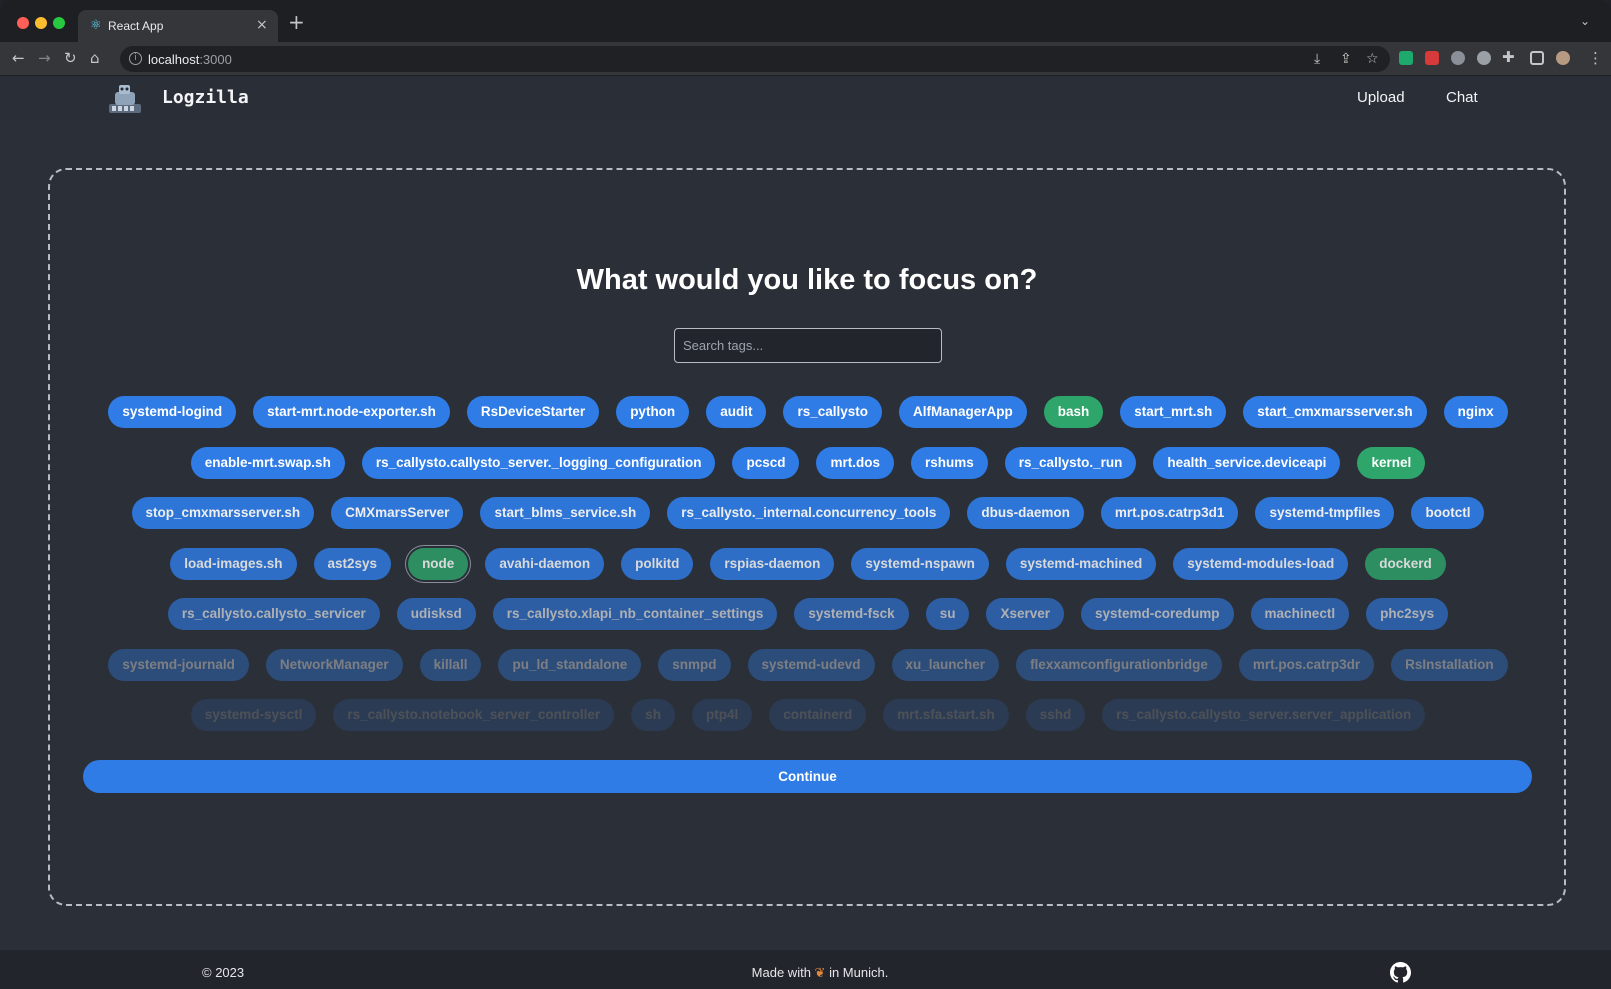 The width and height of the screenshot is (1611, 989). What do you see at coordinates (135, 58) in the screenshot?
I see `info-icon: i` at bounding box center [135, 58].